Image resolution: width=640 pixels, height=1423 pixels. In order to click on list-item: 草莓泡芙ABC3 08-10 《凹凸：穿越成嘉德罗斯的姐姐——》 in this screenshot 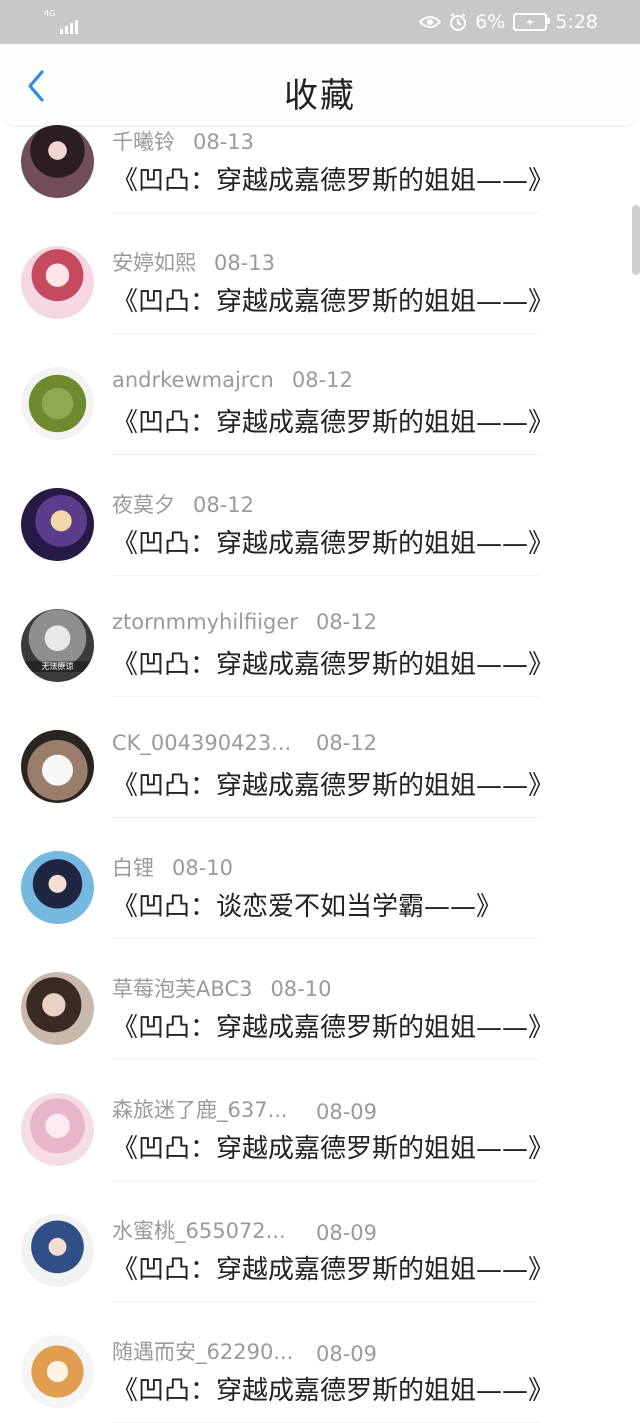, I will do `click(320, 999)`.